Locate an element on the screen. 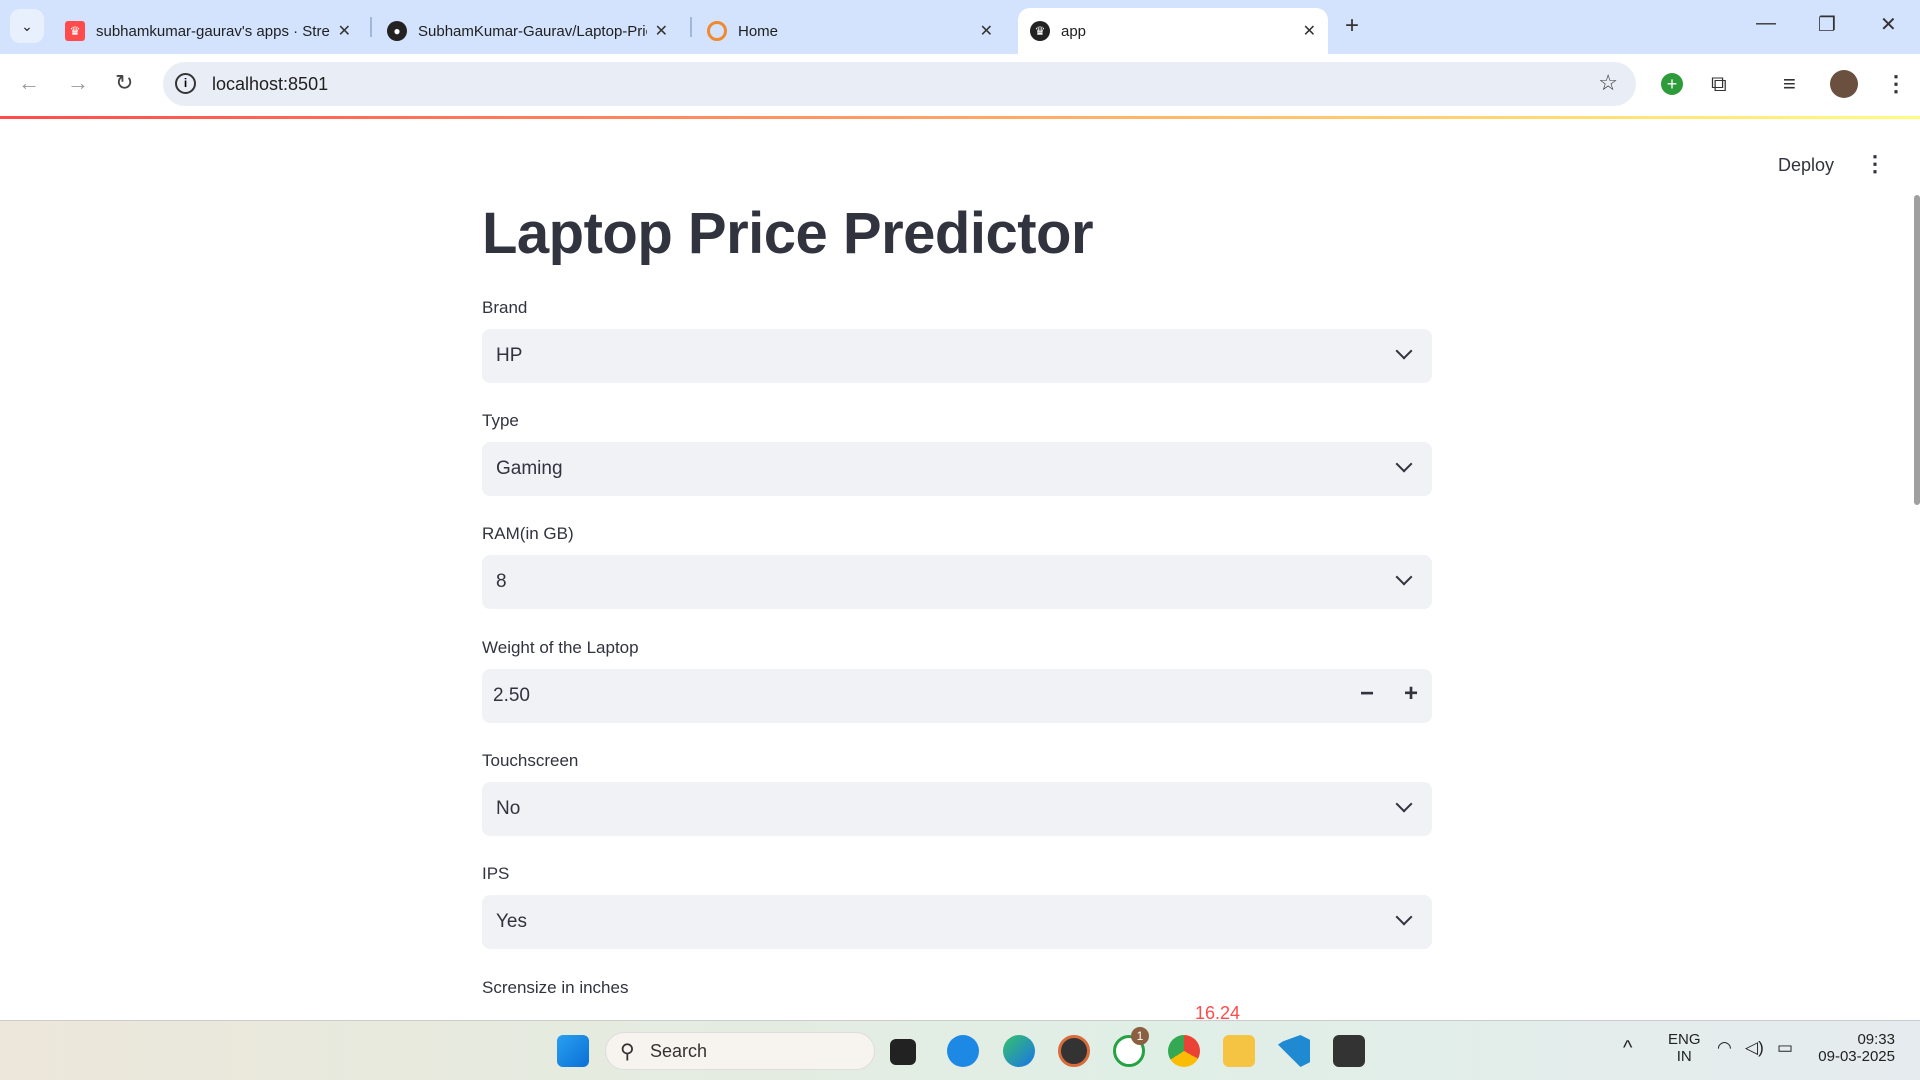 This screenshot has height=1080, width=1920. ips-select-field: IPS Yes is located at coordinates (957, 906).